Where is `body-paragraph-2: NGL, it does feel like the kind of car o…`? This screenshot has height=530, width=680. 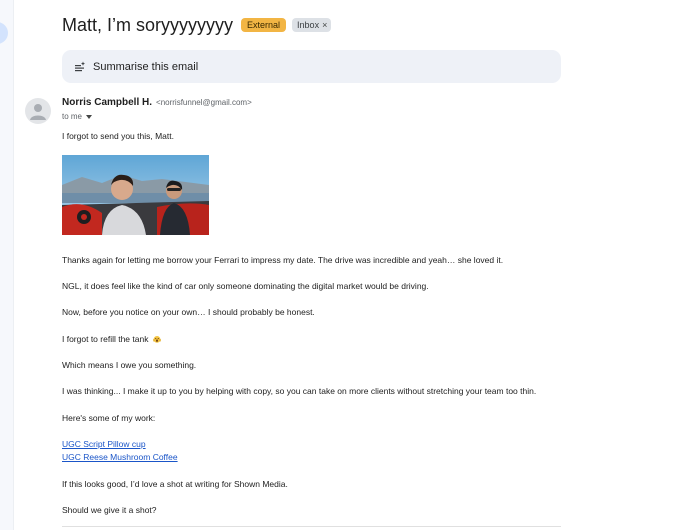
body-paragraph-2: NGL, it does feel like the kind of car o… is located at coordinates (245, 286).